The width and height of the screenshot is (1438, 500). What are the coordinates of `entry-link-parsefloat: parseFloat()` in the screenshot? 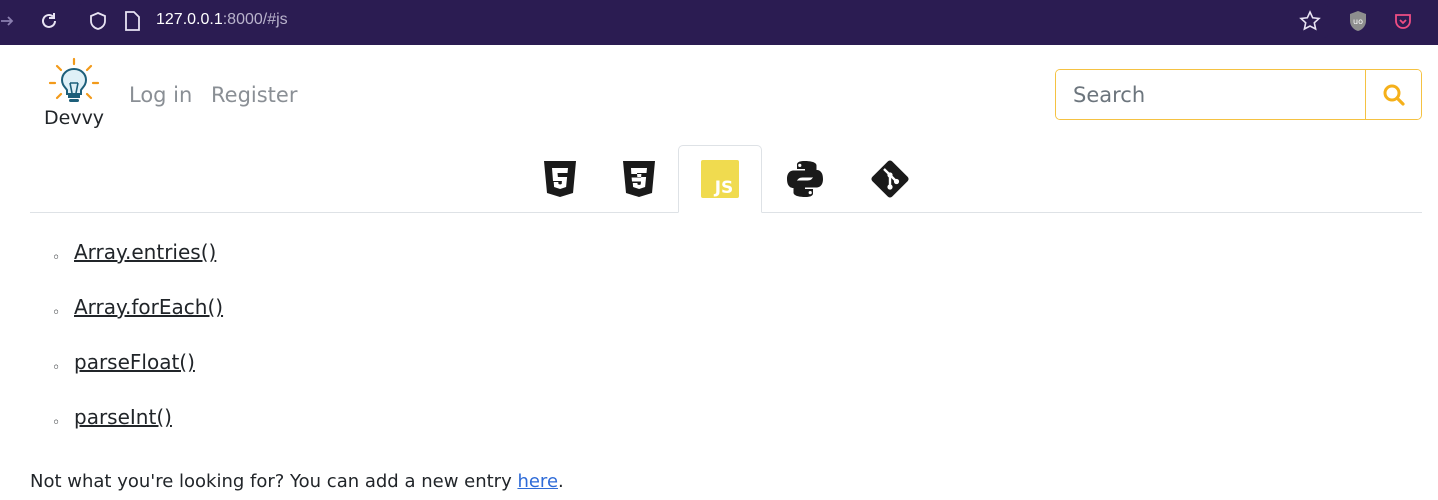 It's located at (134, 362).